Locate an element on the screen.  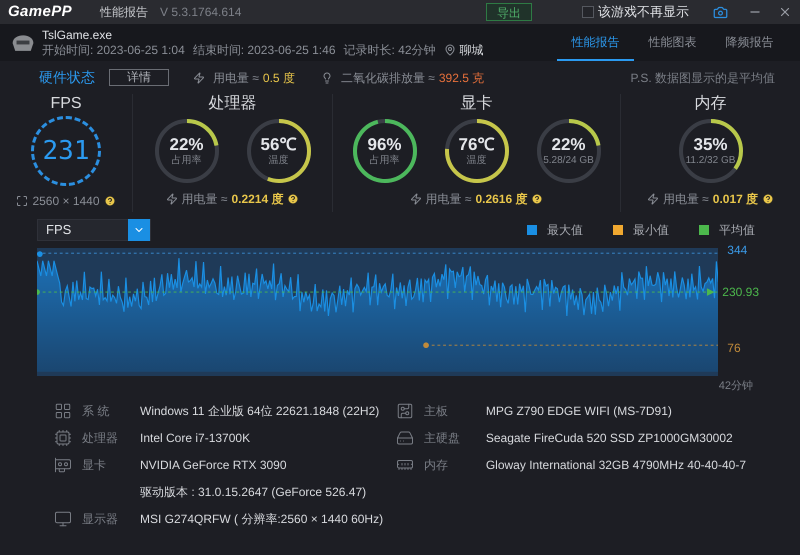
start-time: 开始时间: 2023-06-25 1:04 is located at coordinates (113, 50).